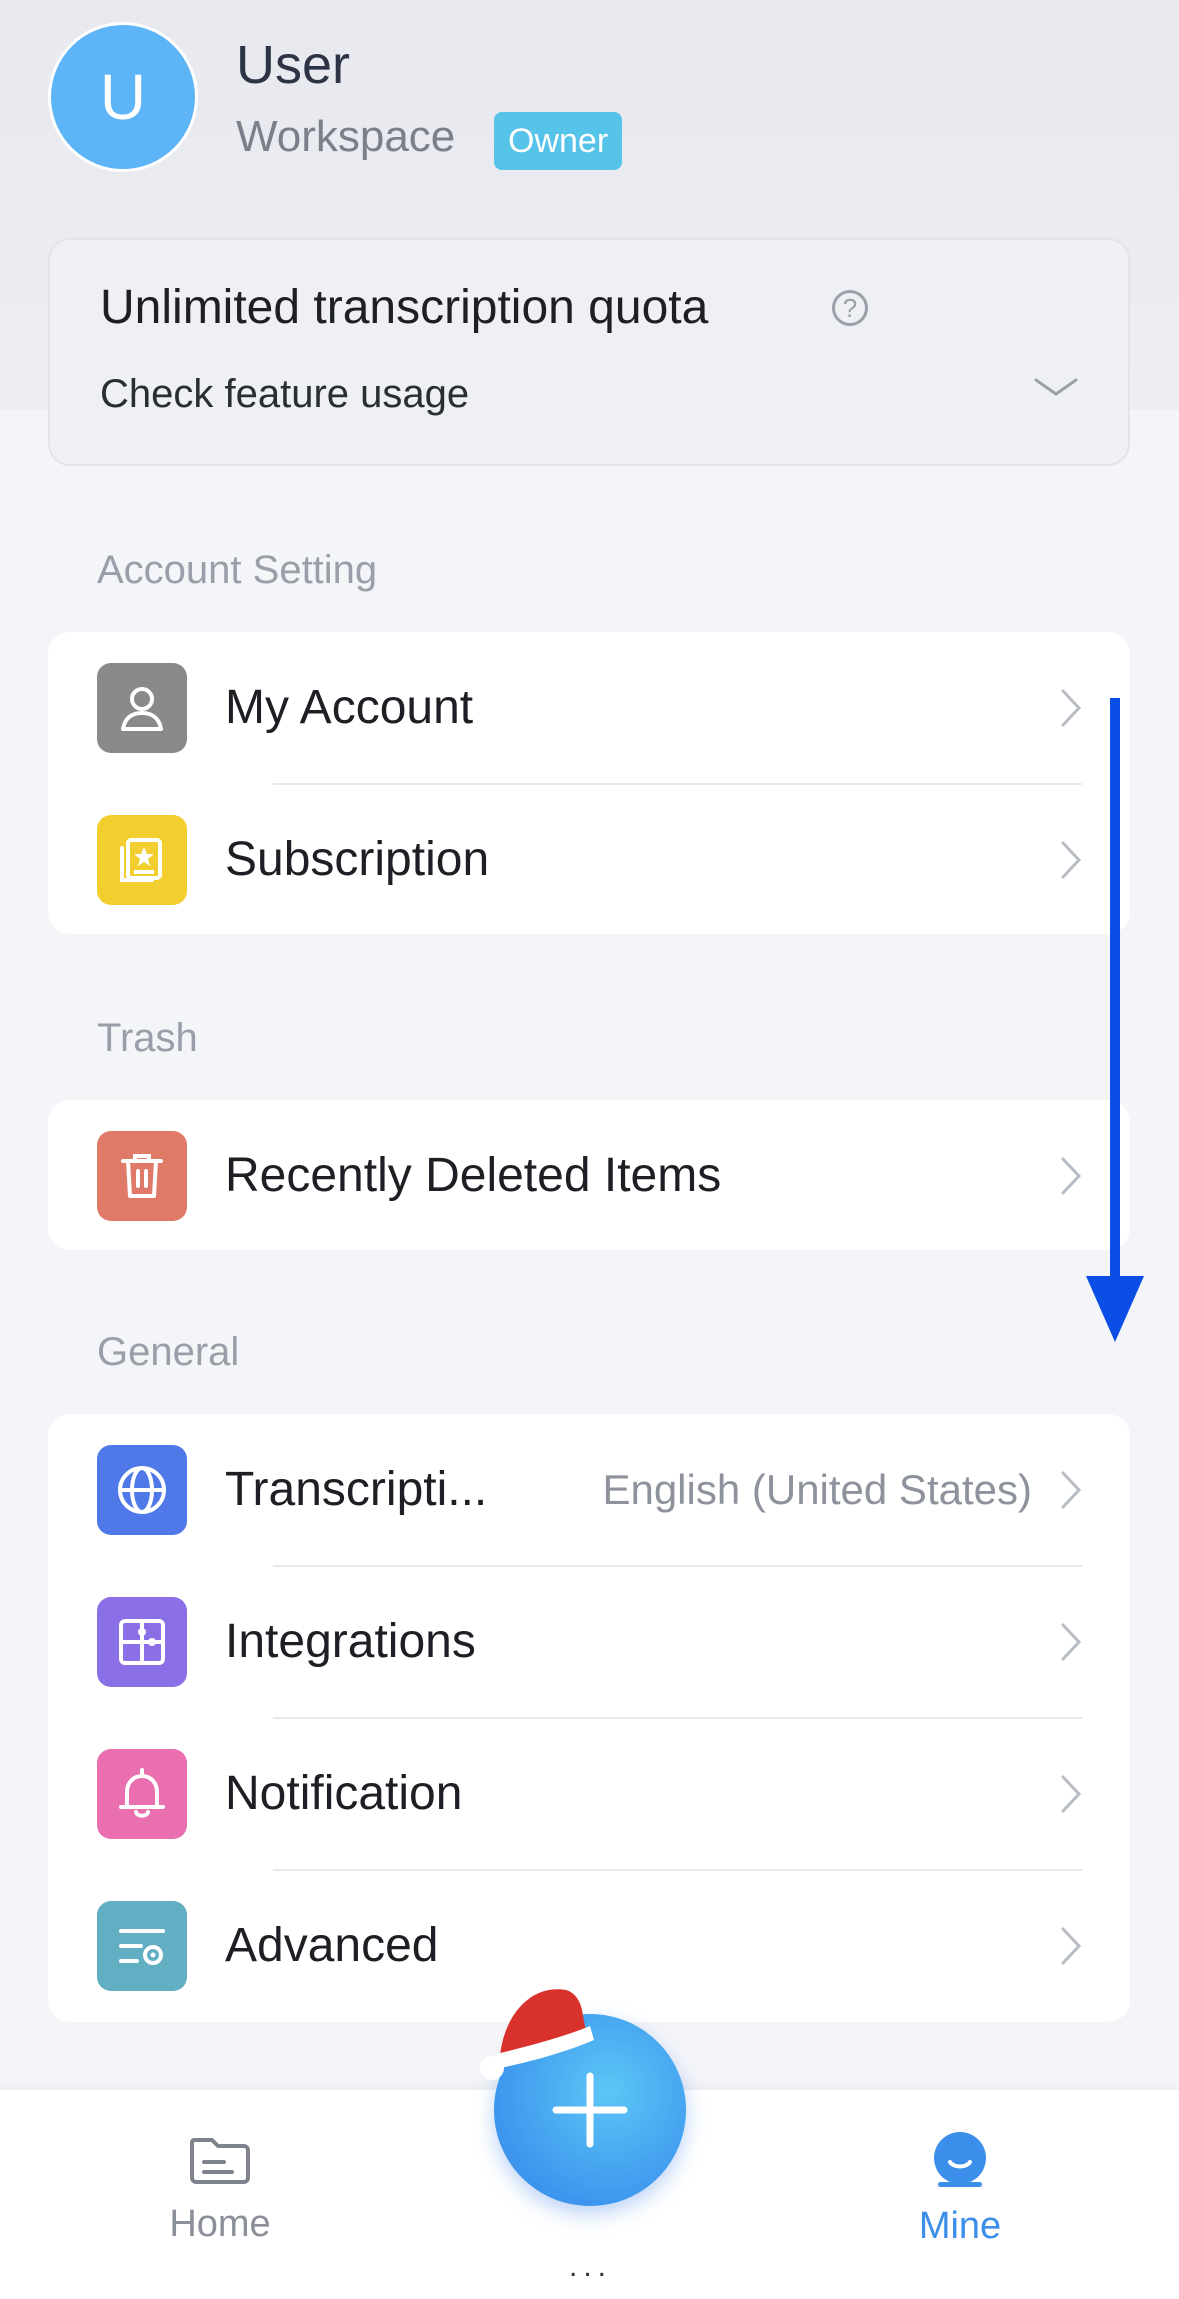 This screenshot has height=2299, width=1179. I want to click on transcription-language-row: Transcripti... English (United States), so click(589, 1490).